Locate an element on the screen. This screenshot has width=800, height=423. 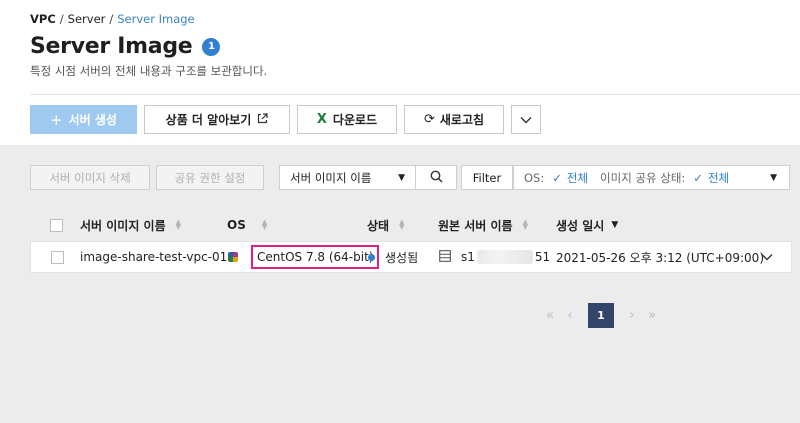
download-button: X 다운로드 is located at coordinates (347, 119).